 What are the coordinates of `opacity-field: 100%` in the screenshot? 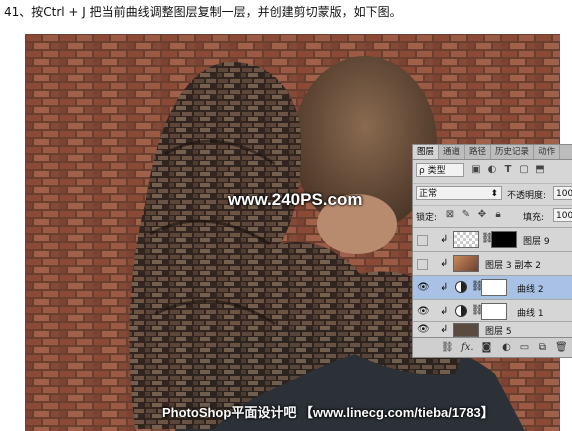 It's located at (562, 193).